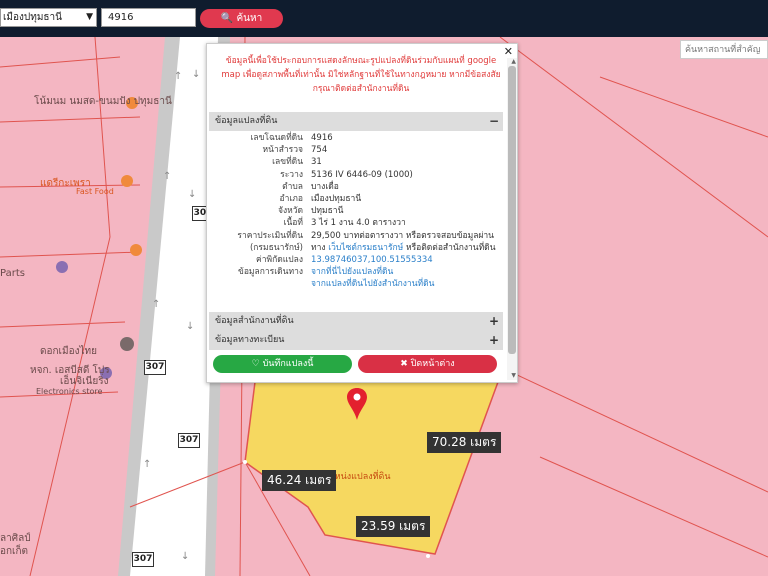  I want to click on info-row: อำเภอ เมืองปทุมธานี, so click(356, 199).